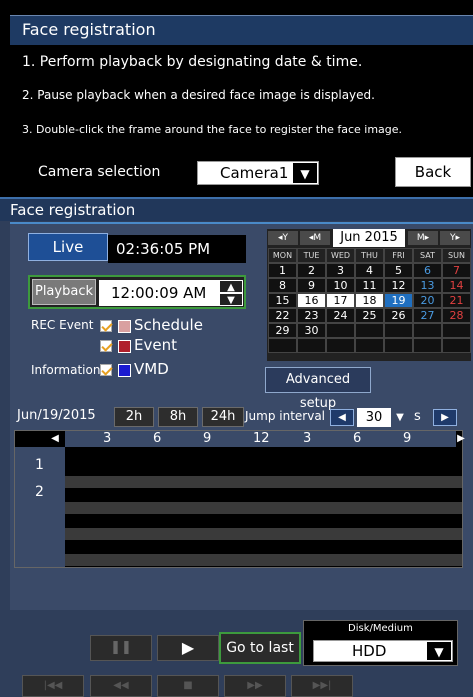 The width and height of the screenshot is (473, 697). What do you see at coordinates (282, 300) in the screenshot?
I see `calendar-day: 15` at bounding box center [282, 300].